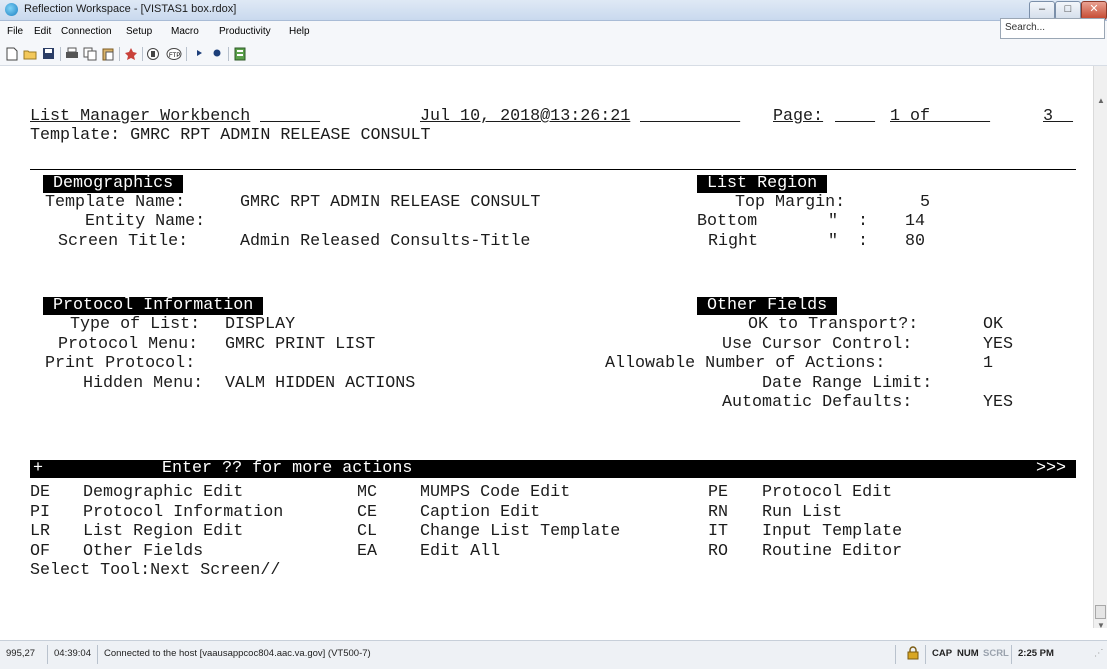  I want to click on action-label: Protocol Information, so click(183, 513).